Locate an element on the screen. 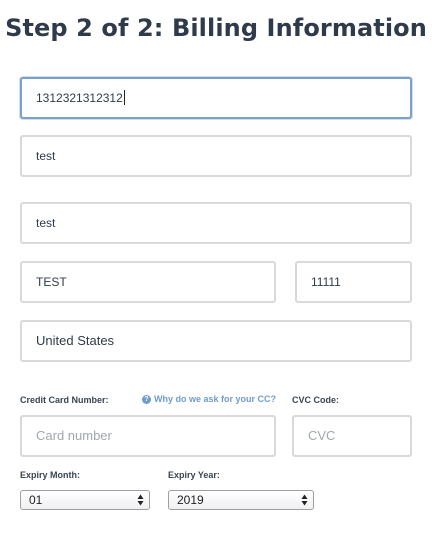  expiry-month-select: 01 is located at coordinates (85, 500).